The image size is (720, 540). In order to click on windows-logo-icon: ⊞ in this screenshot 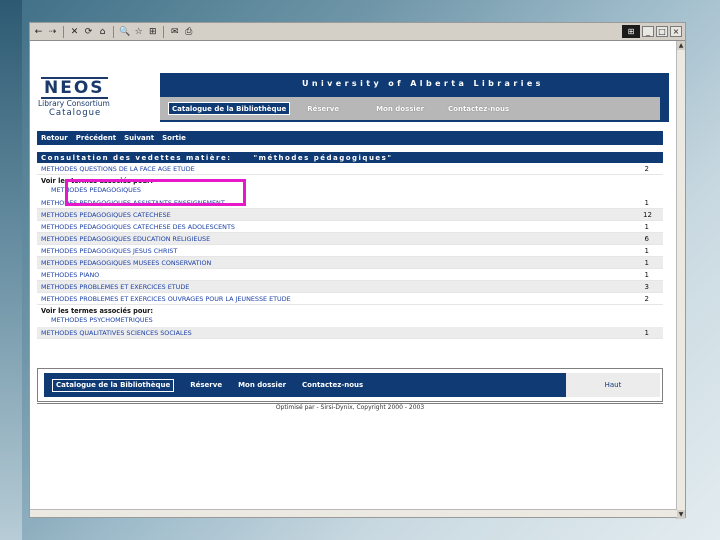, I will do `click(631, 31)`.